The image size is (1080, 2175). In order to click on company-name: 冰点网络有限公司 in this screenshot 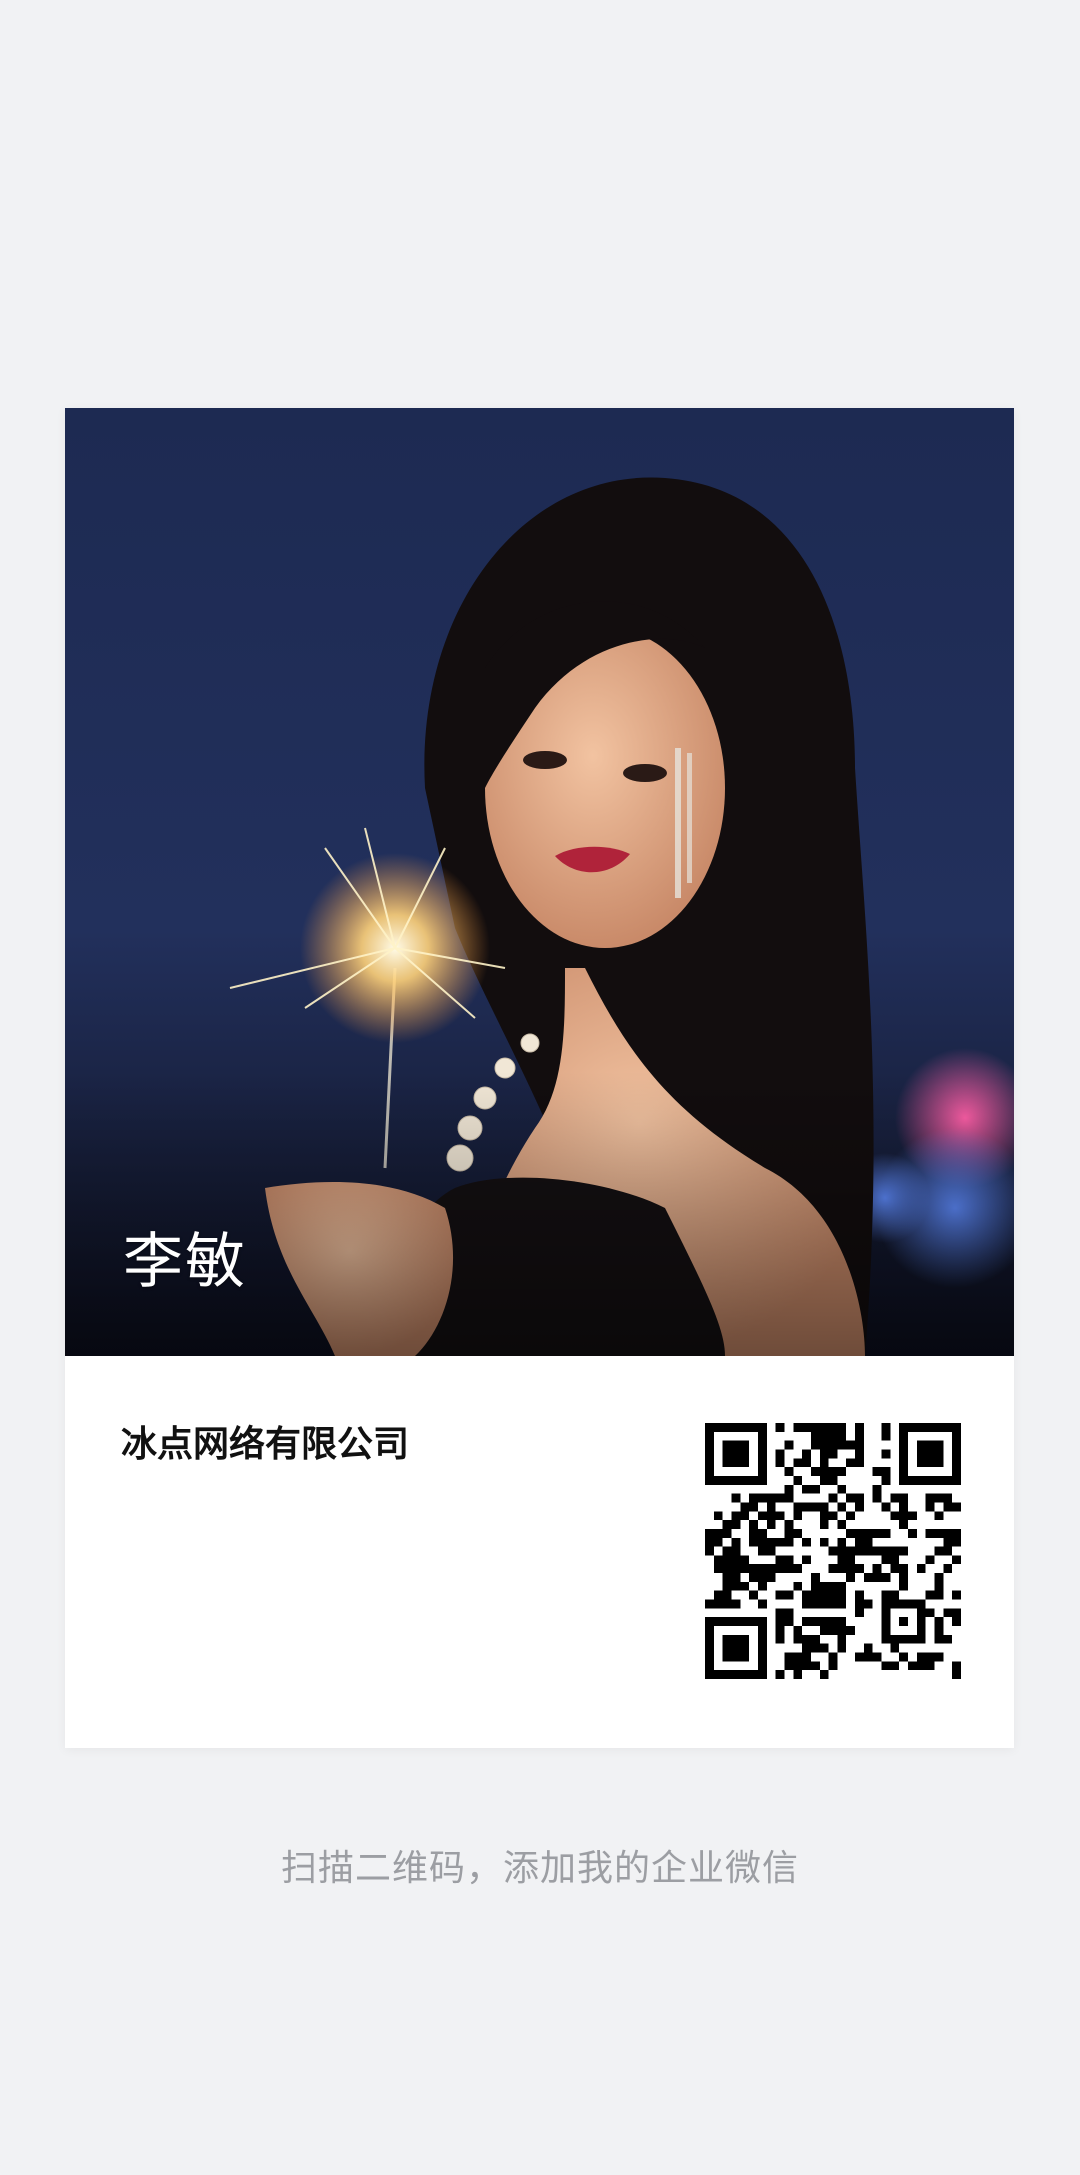, I will do `click(265, 1444)`.